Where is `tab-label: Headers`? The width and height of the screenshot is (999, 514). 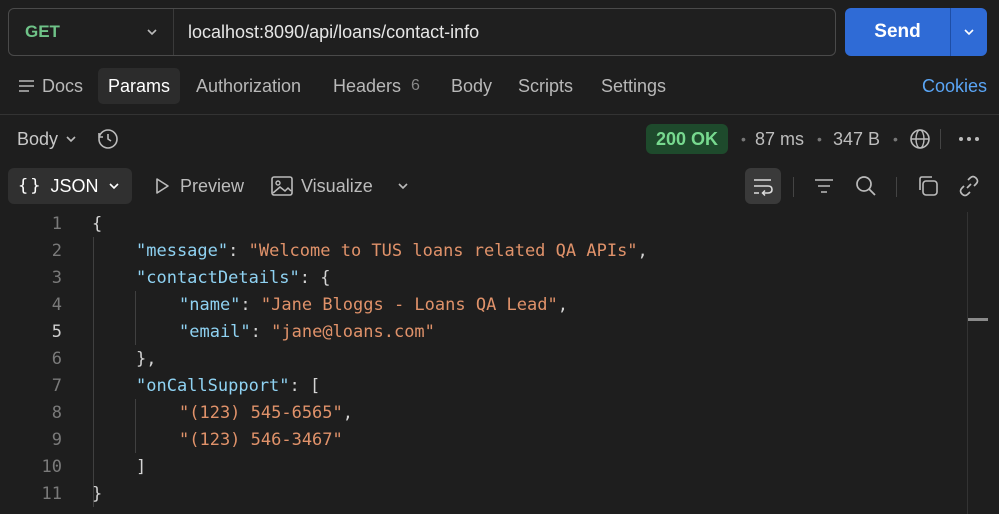
tab-label: Headers is located at coordinates (367, 85).